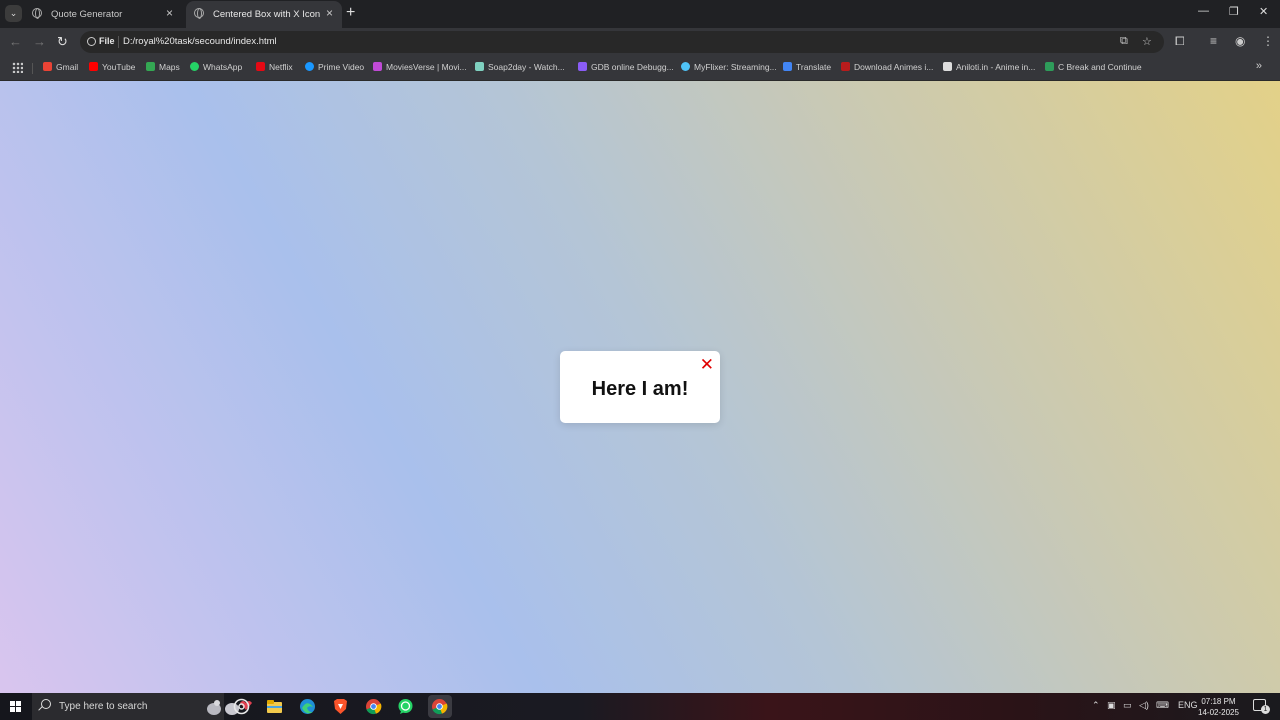  I want to click on youtube-icon, so click(93, 66).